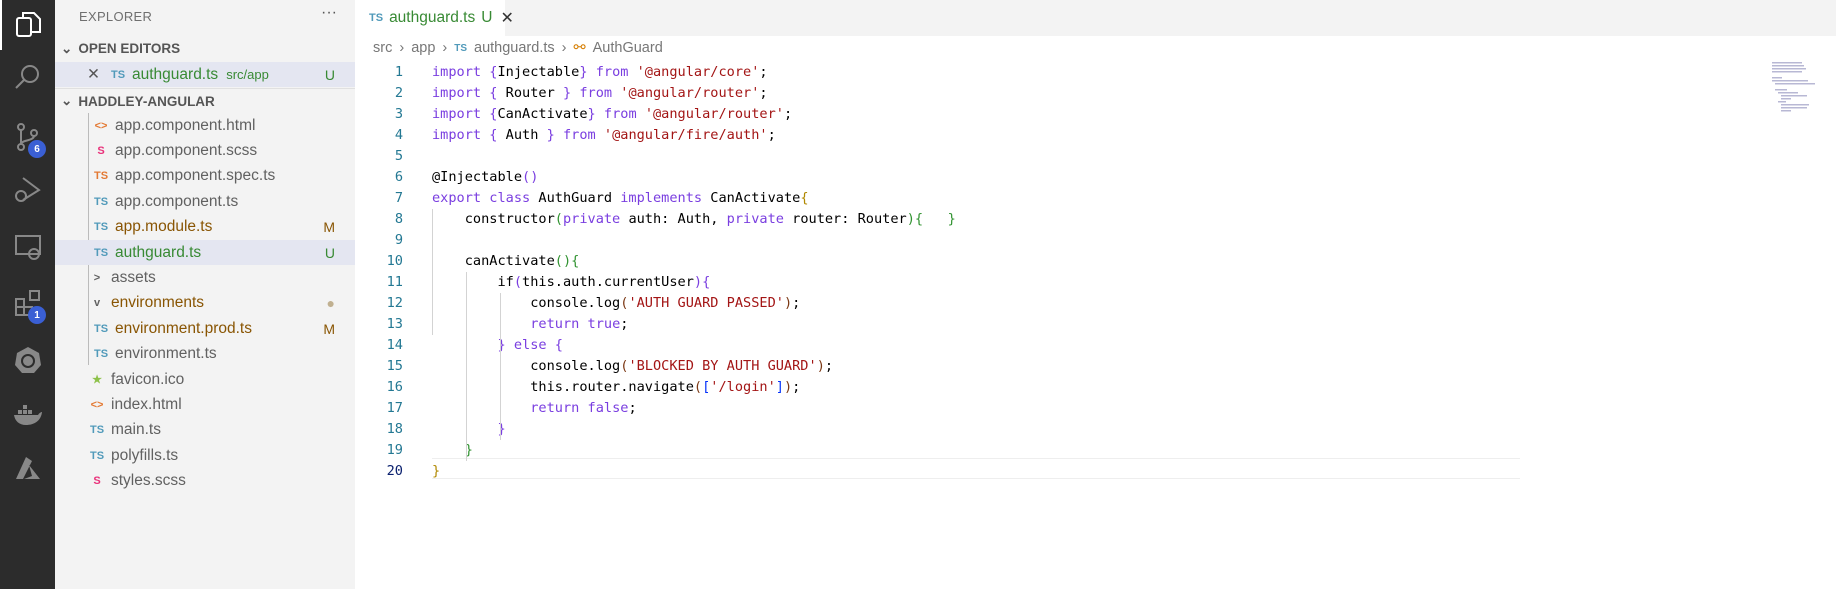 The image size is (1836, 589). I want to click on code-line: console.log('BLOCKED BY AUTH GUARD');, so click(632, 366).